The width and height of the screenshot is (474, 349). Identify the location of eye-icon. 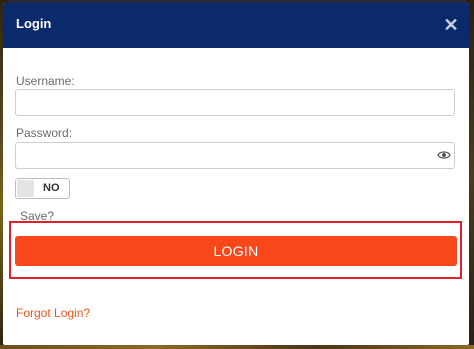
(444, 155).